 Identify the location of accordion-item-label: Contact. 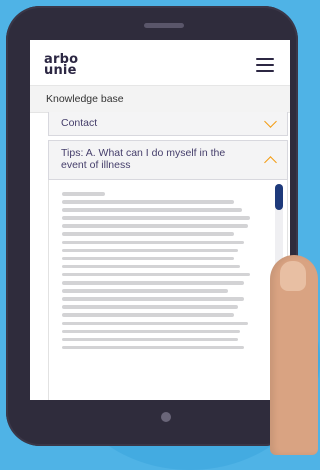
(79, 123).